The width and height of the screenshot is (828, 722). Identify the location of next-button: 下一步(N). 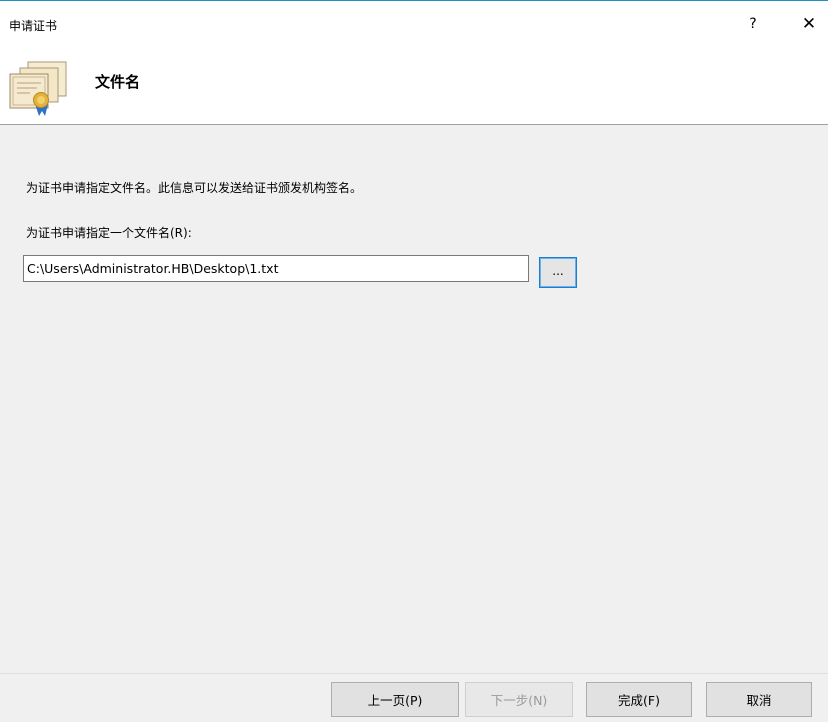
(519, 699).